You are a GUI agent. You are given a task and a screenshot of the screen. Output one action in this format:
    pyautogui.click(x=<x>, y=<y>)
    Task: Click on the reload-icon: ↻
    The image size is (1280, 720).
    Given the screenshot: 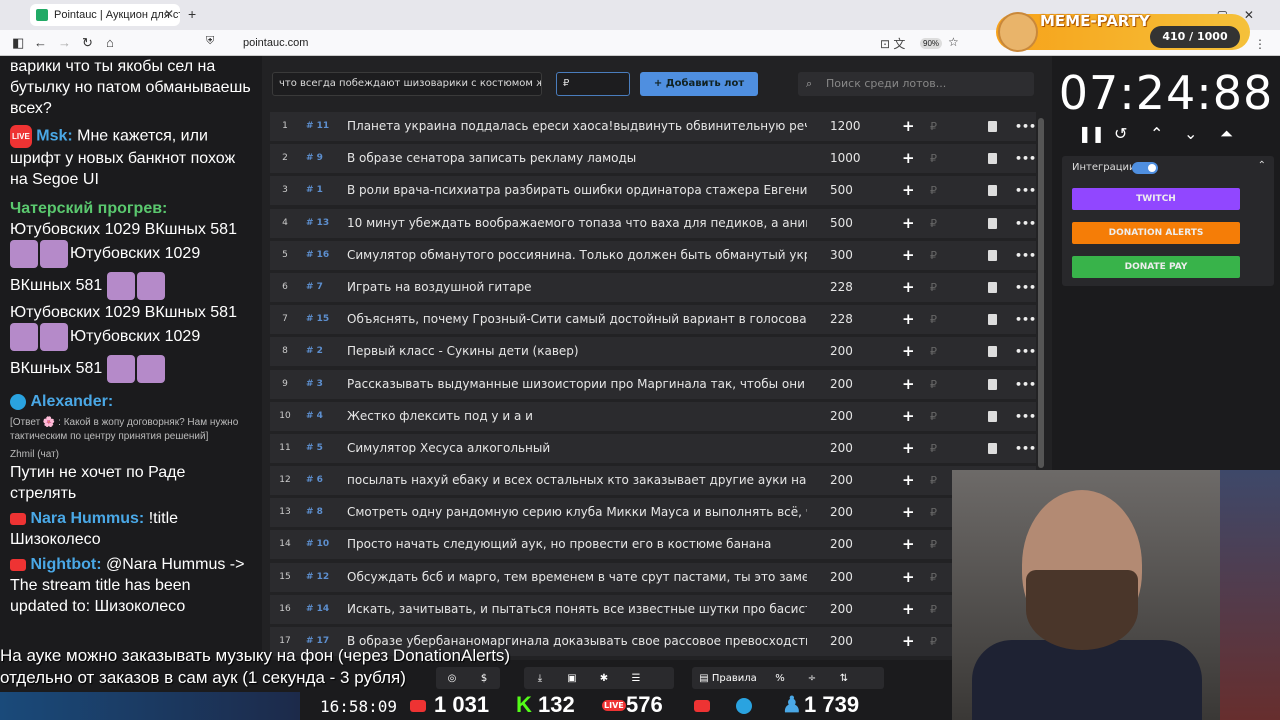 What is the action you would take?
    pyautogui.click(x=87, y=43)
    